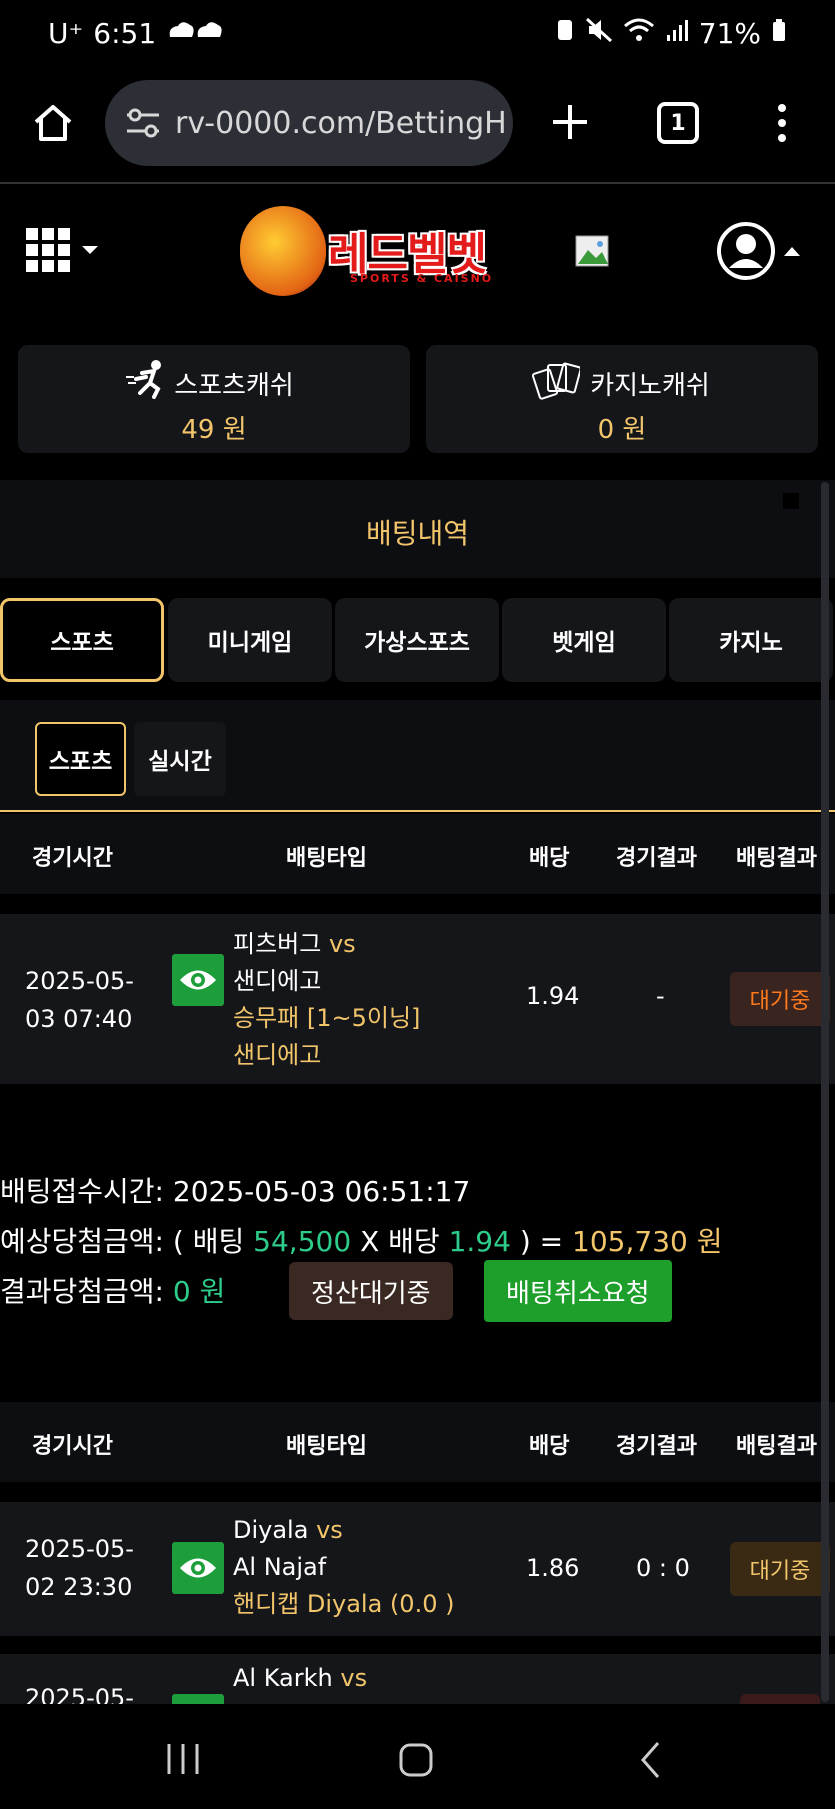 Image resolution: width=835 pixels, height=1809 pixels. Describe the element at coordinates (417, 756) in the screenshot. I see `subtabs-bar: 스포츠 실시간` at that location.